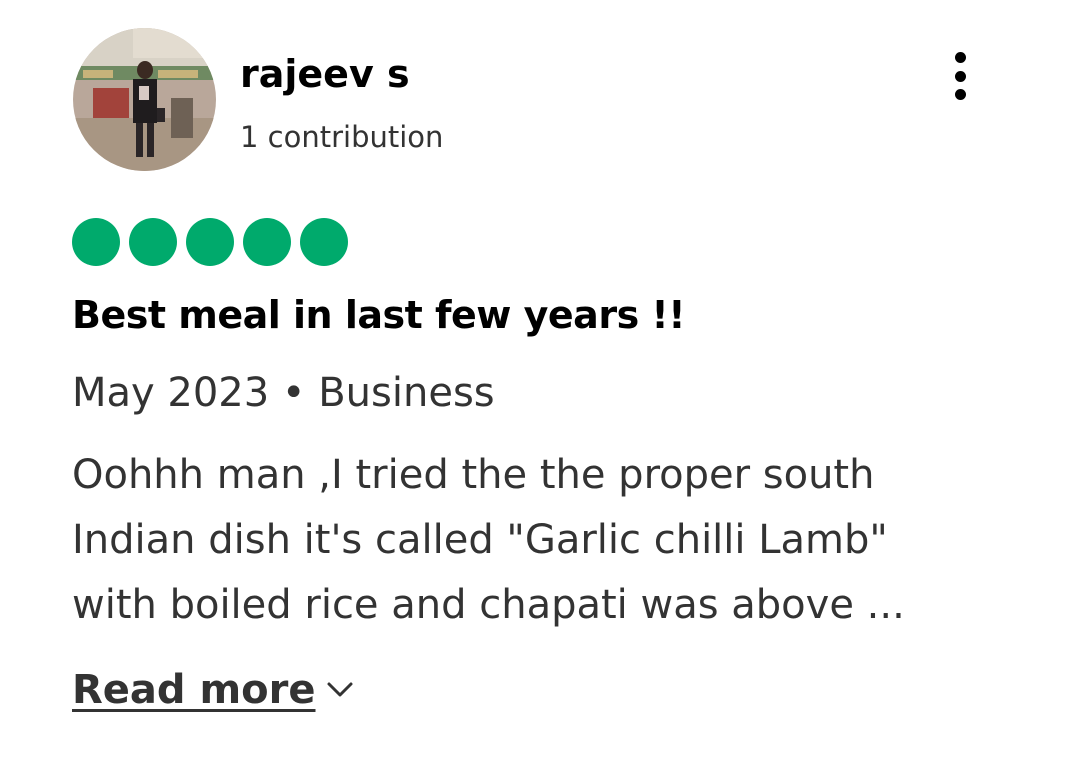  What do you see at coordinates (379, 315) in the screenshot?
I see `review-title: Best meal in last few years !!` at bounding box center [379, 315].